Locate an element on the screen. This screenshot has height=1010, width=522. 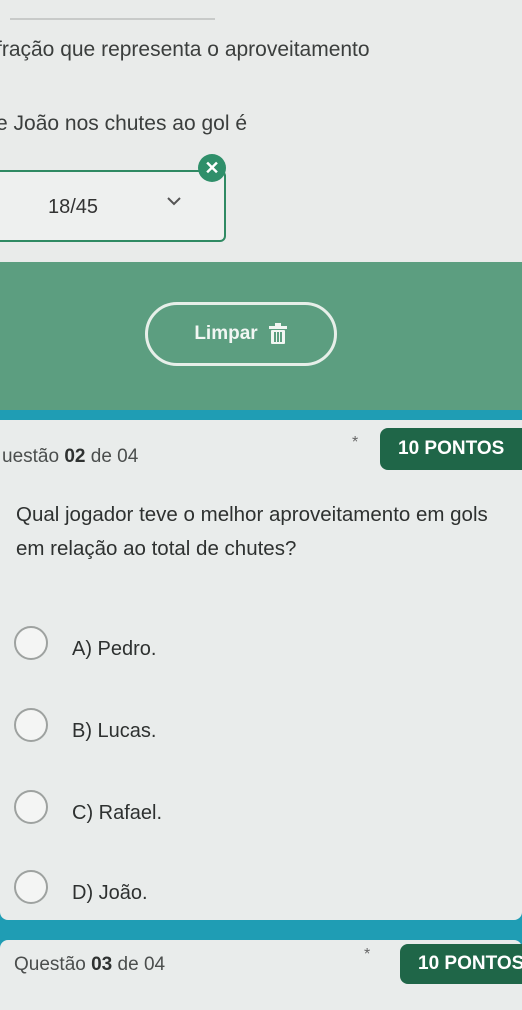
option-a: A) Pedro. is located at coordinates (261, 652).